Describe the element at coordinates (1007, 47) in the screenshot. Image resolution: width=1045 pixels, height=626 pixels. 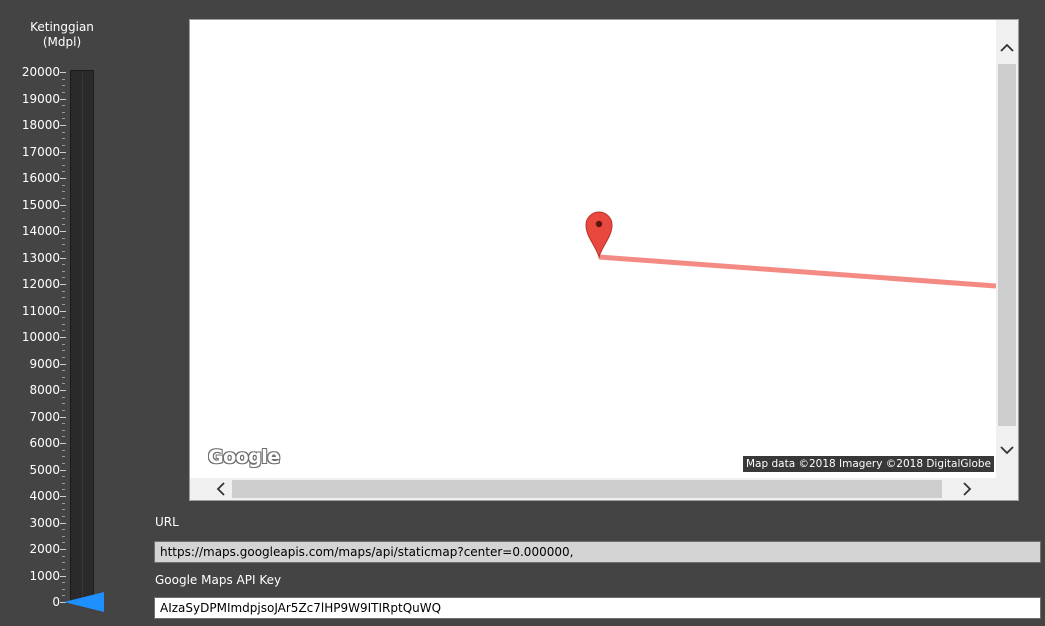
I see `chevron-up-icon` at that location.